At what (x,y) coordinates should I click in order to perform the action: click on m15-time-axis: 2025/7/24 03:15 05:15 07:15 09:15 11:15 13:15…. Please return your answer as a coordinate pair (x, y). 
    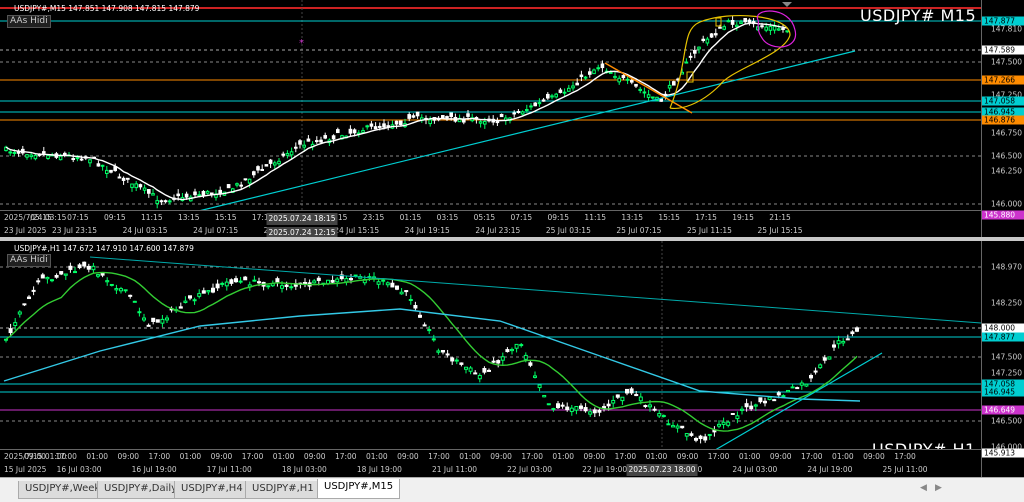
    Looking at the image, I should click on (490, 223).